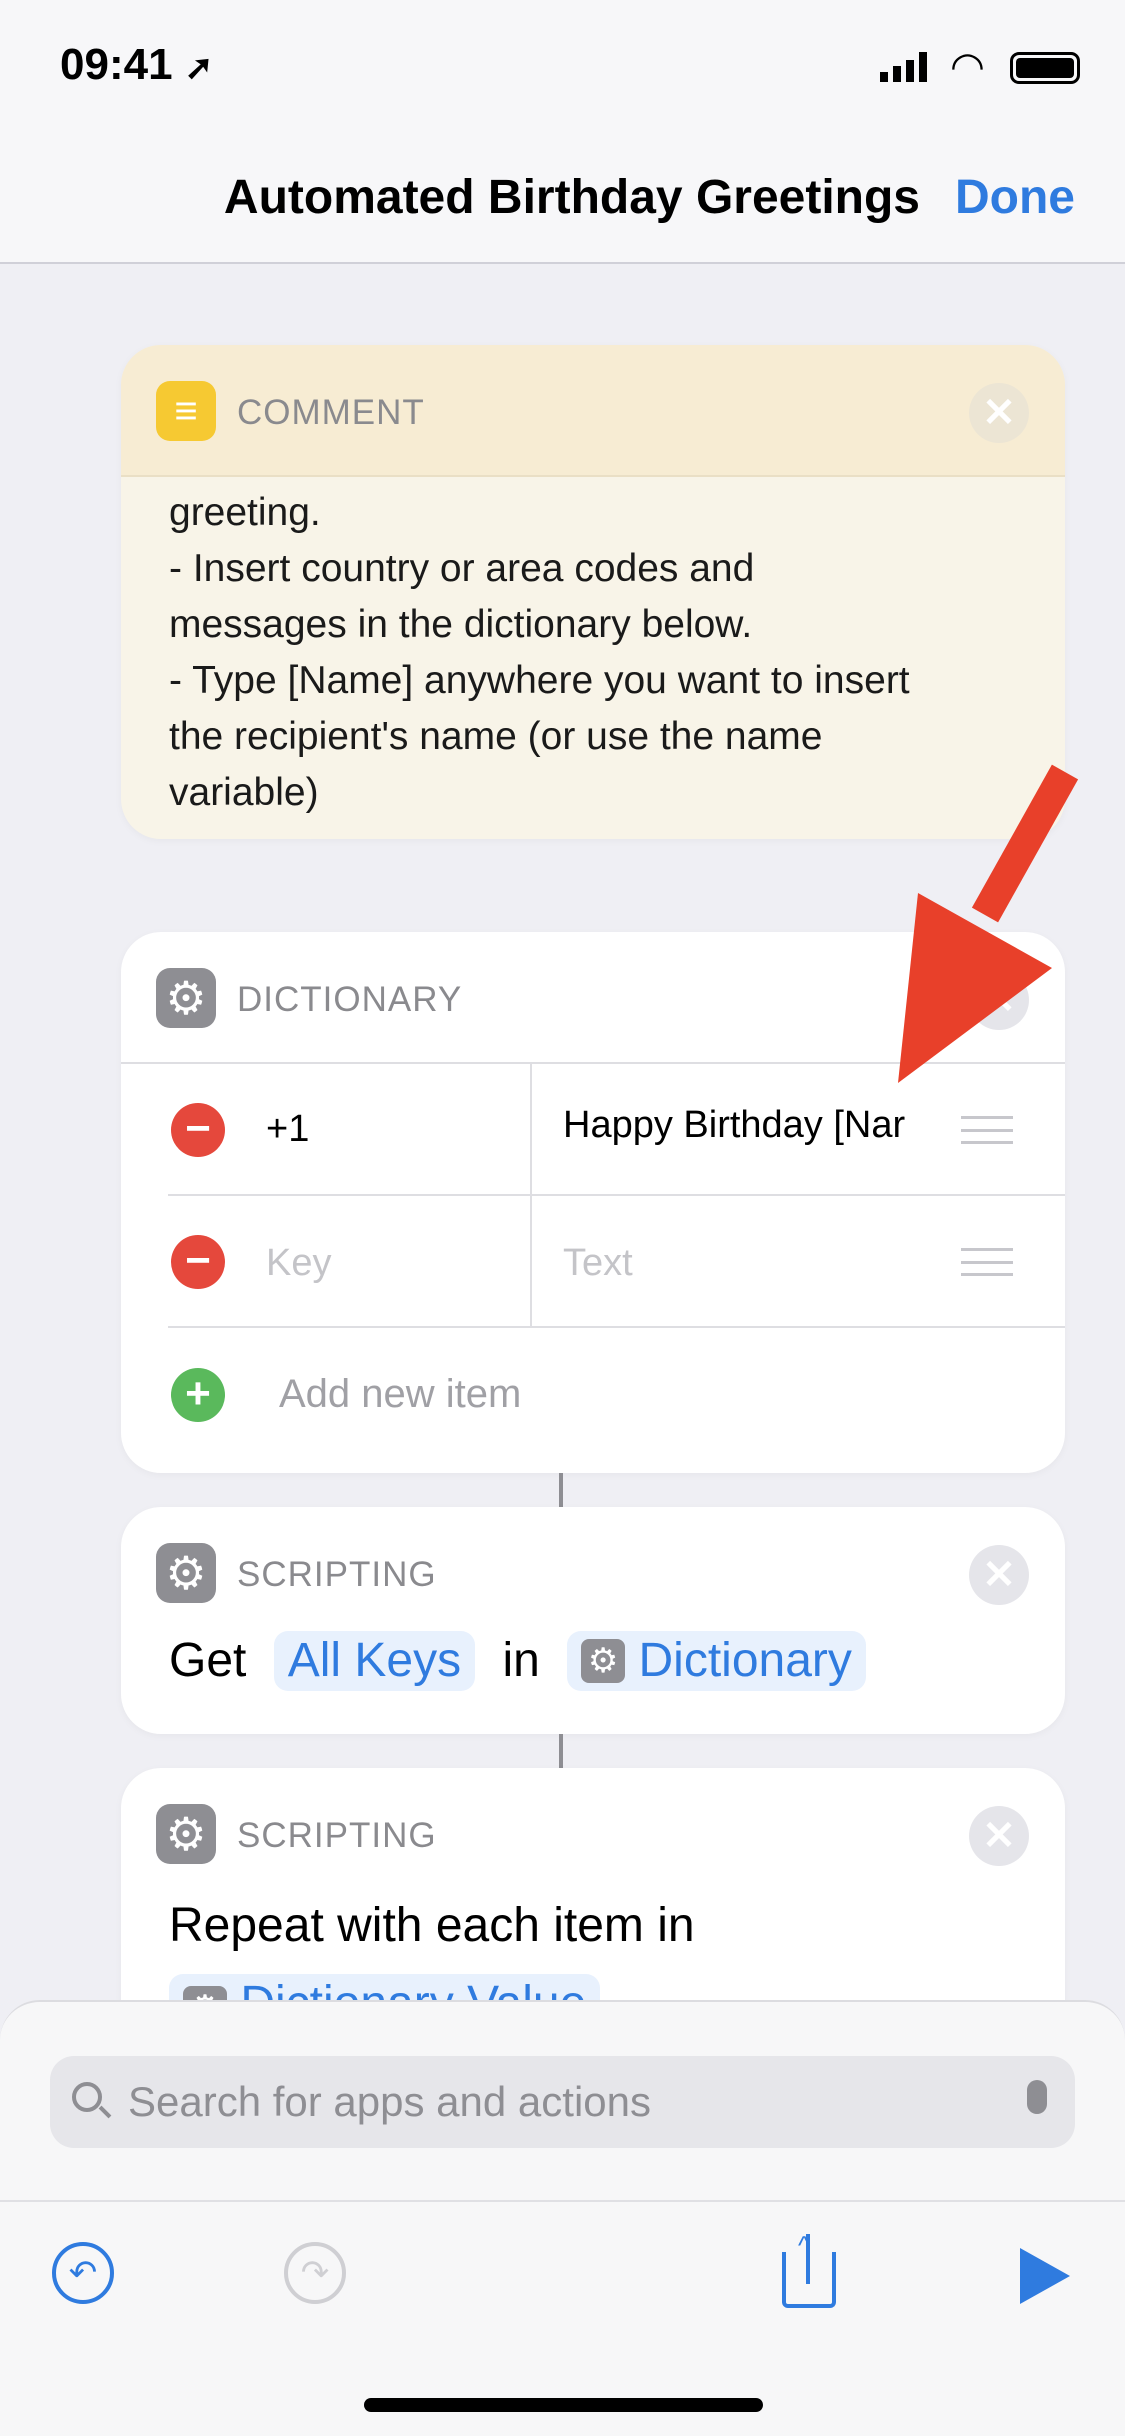 This screenshot has width=1125, height=2436. I want to click on home-indicator, so click(563, 2405).